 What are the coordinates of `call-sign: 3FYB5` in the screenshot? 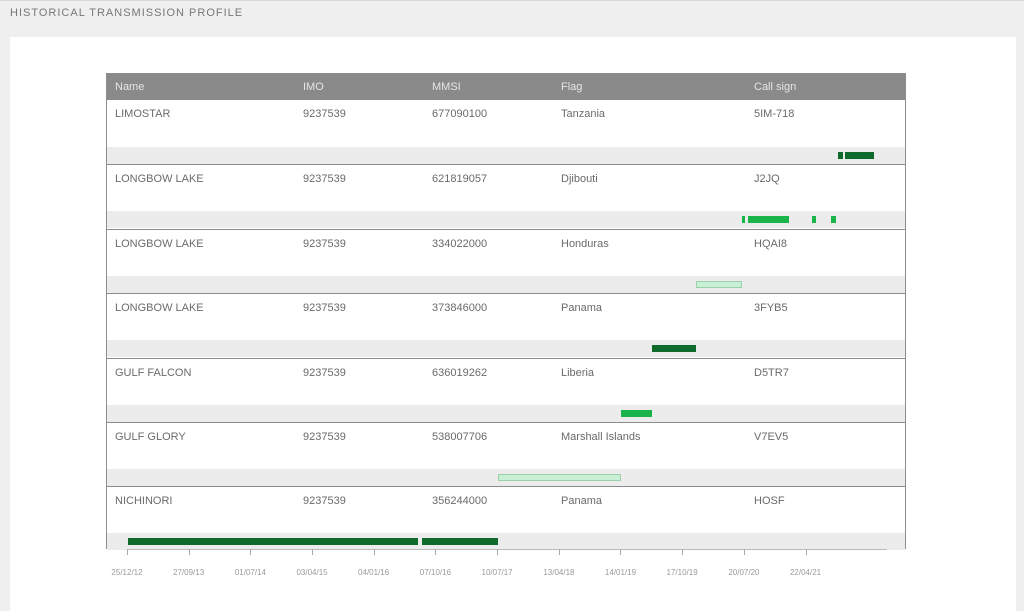 It's located at (771, 308).